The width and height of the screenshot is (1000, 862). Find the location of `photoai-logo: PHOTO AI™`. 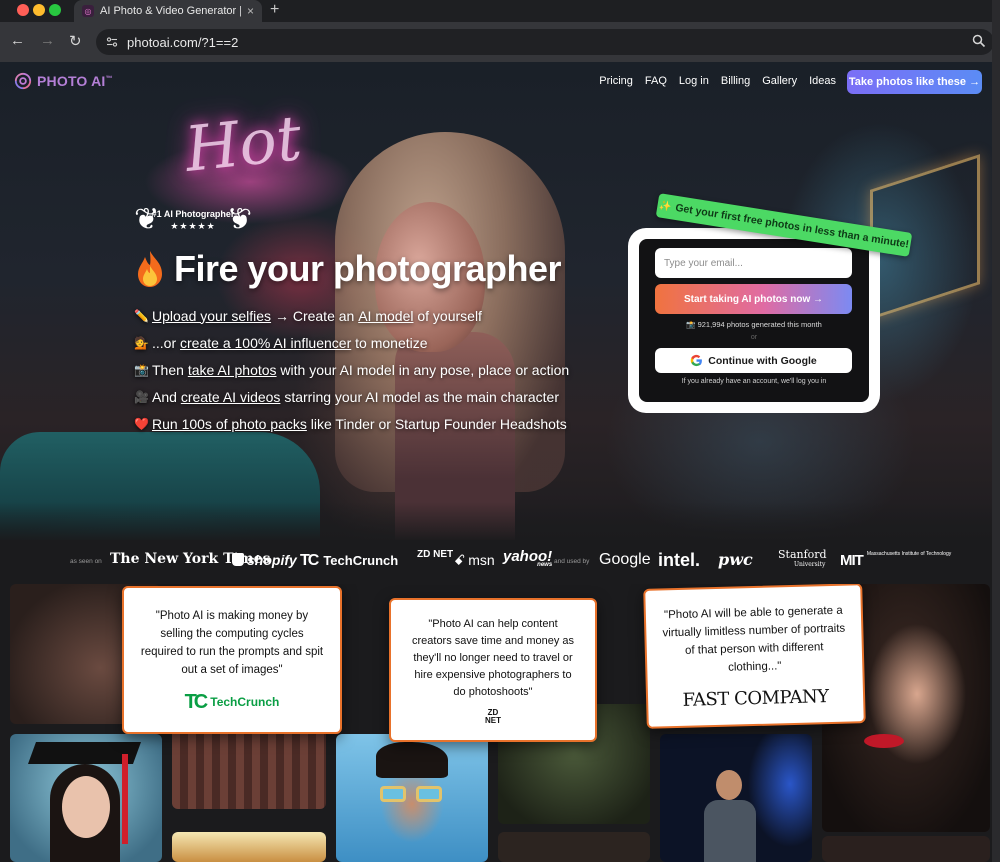

photoai-logo: PHOTO AI™ is located at coordinates (63, 81).